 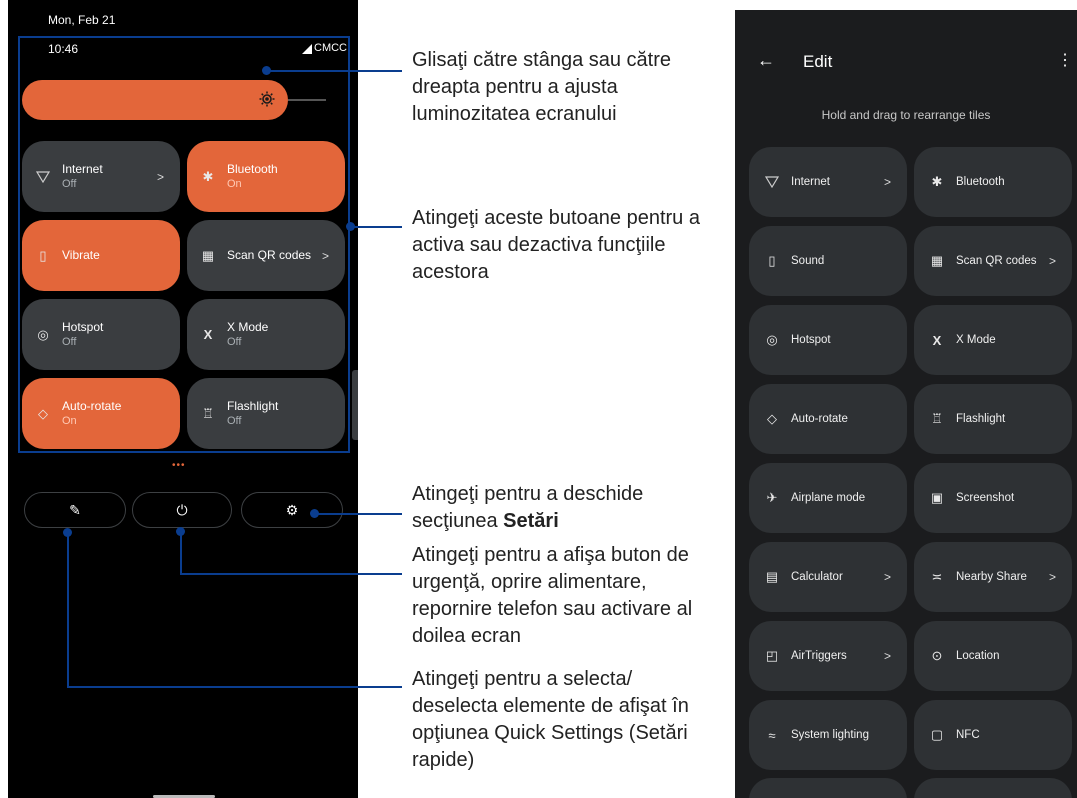 I want to click on settings-icon: ⚙, so click(x=292, y=509).